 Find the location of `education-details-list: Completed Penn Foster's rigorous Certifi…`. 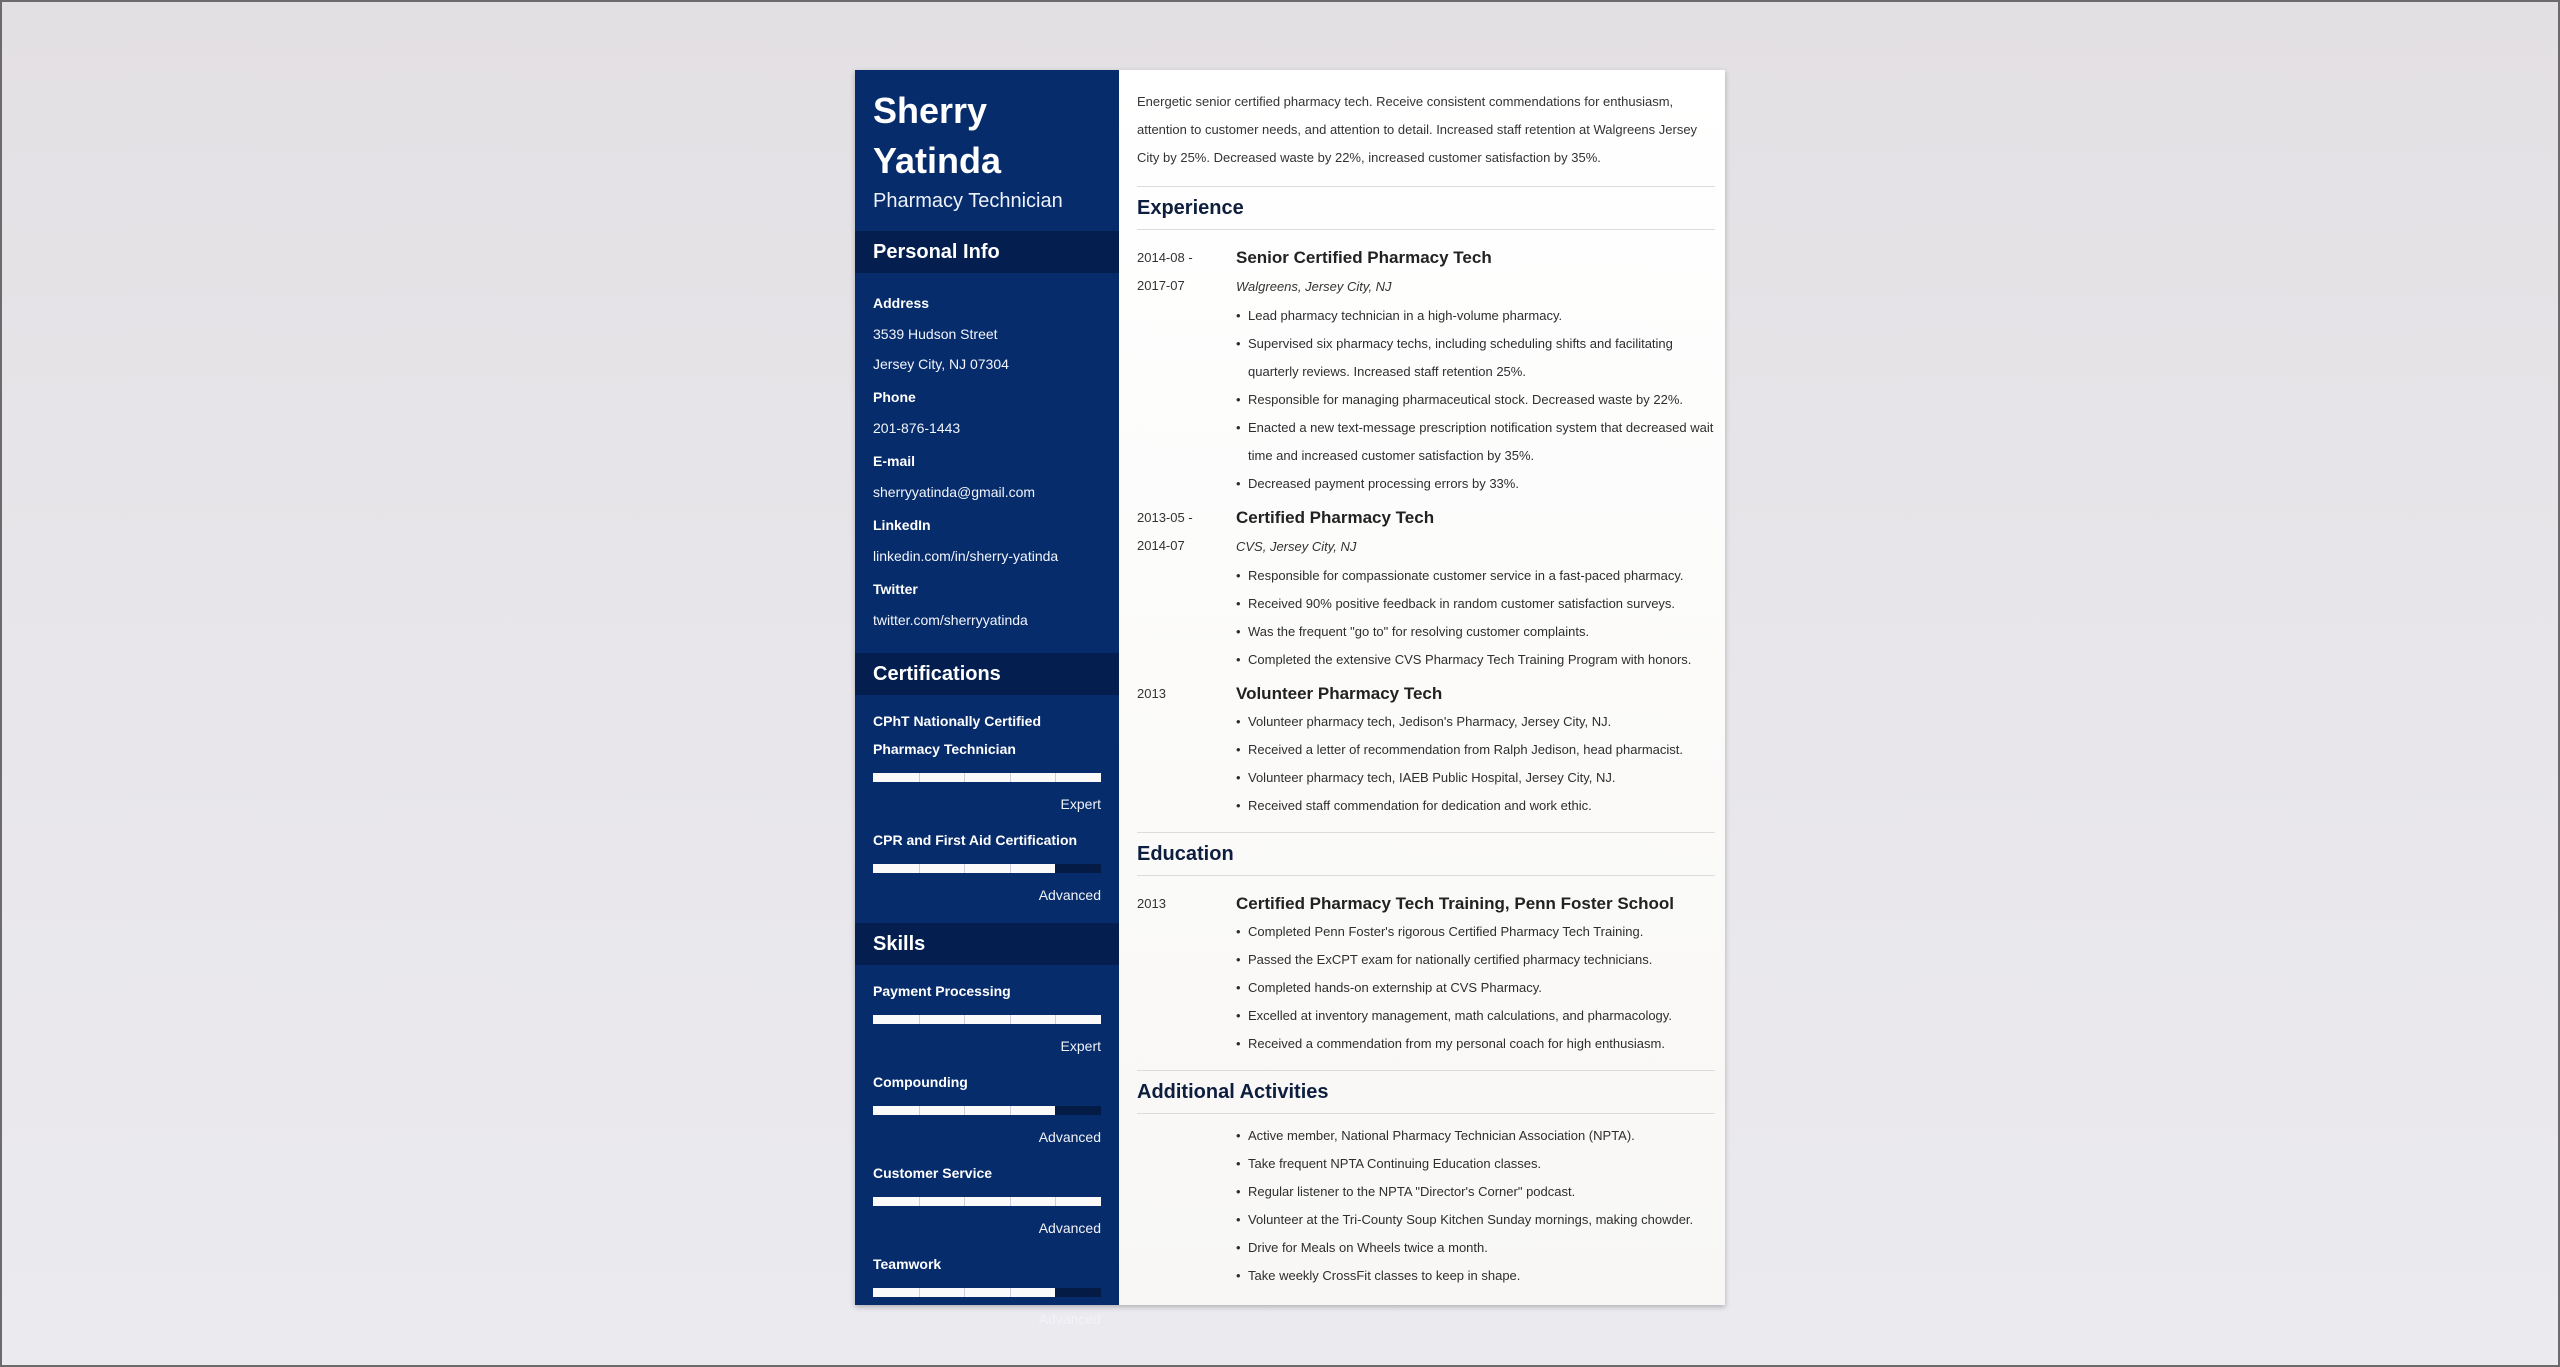

education-details-list: Completed Penn Foster's rigorous Certifi… is located at coordinates (1475, 988).